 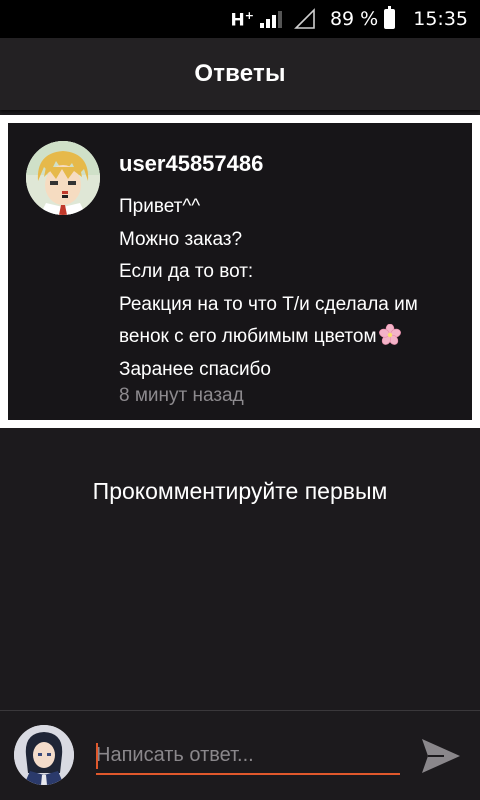 I want to click on reply-input, so click(x=248, y=756).